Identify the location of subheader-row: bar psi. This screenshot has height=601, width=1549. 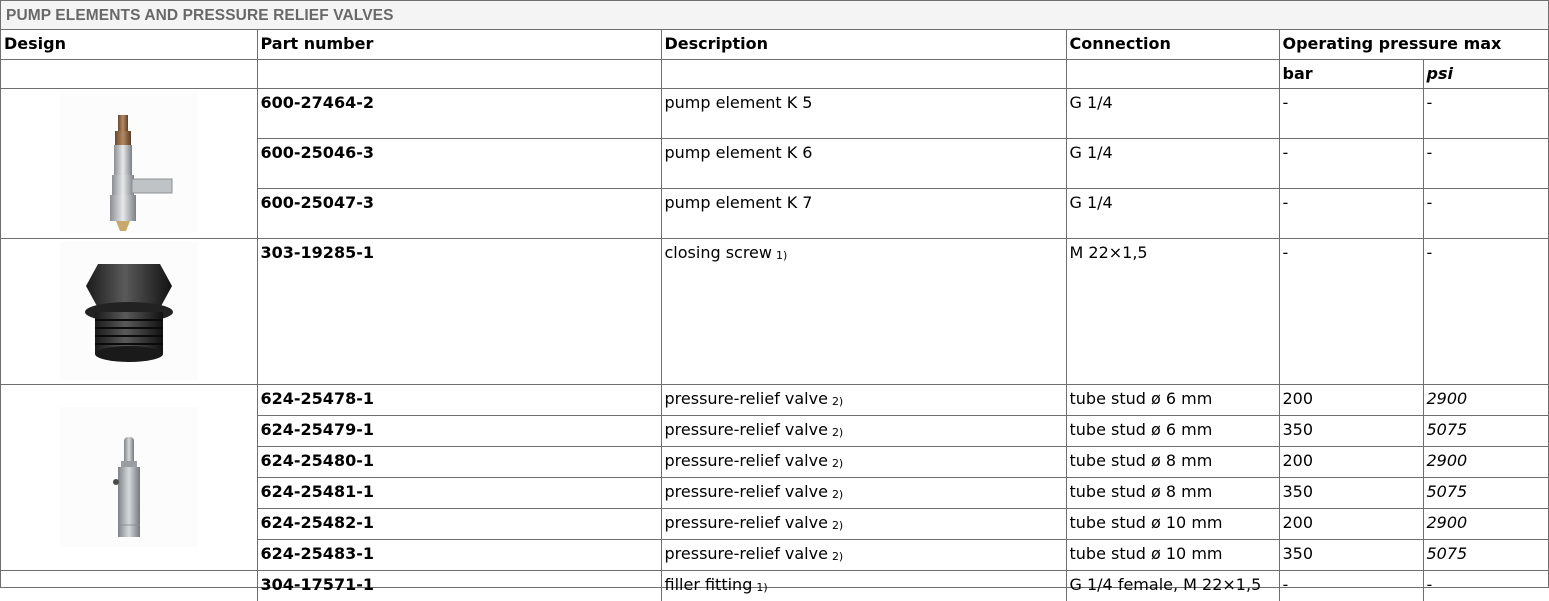
(774, 73).